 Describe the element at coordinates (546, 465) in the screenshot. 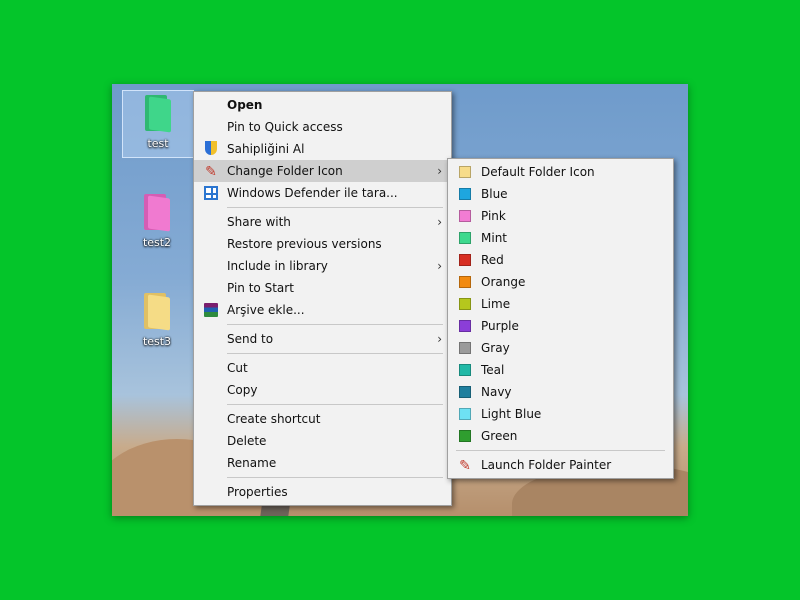

I see `submenu-item-label: Launch Folder Painter` at that location.